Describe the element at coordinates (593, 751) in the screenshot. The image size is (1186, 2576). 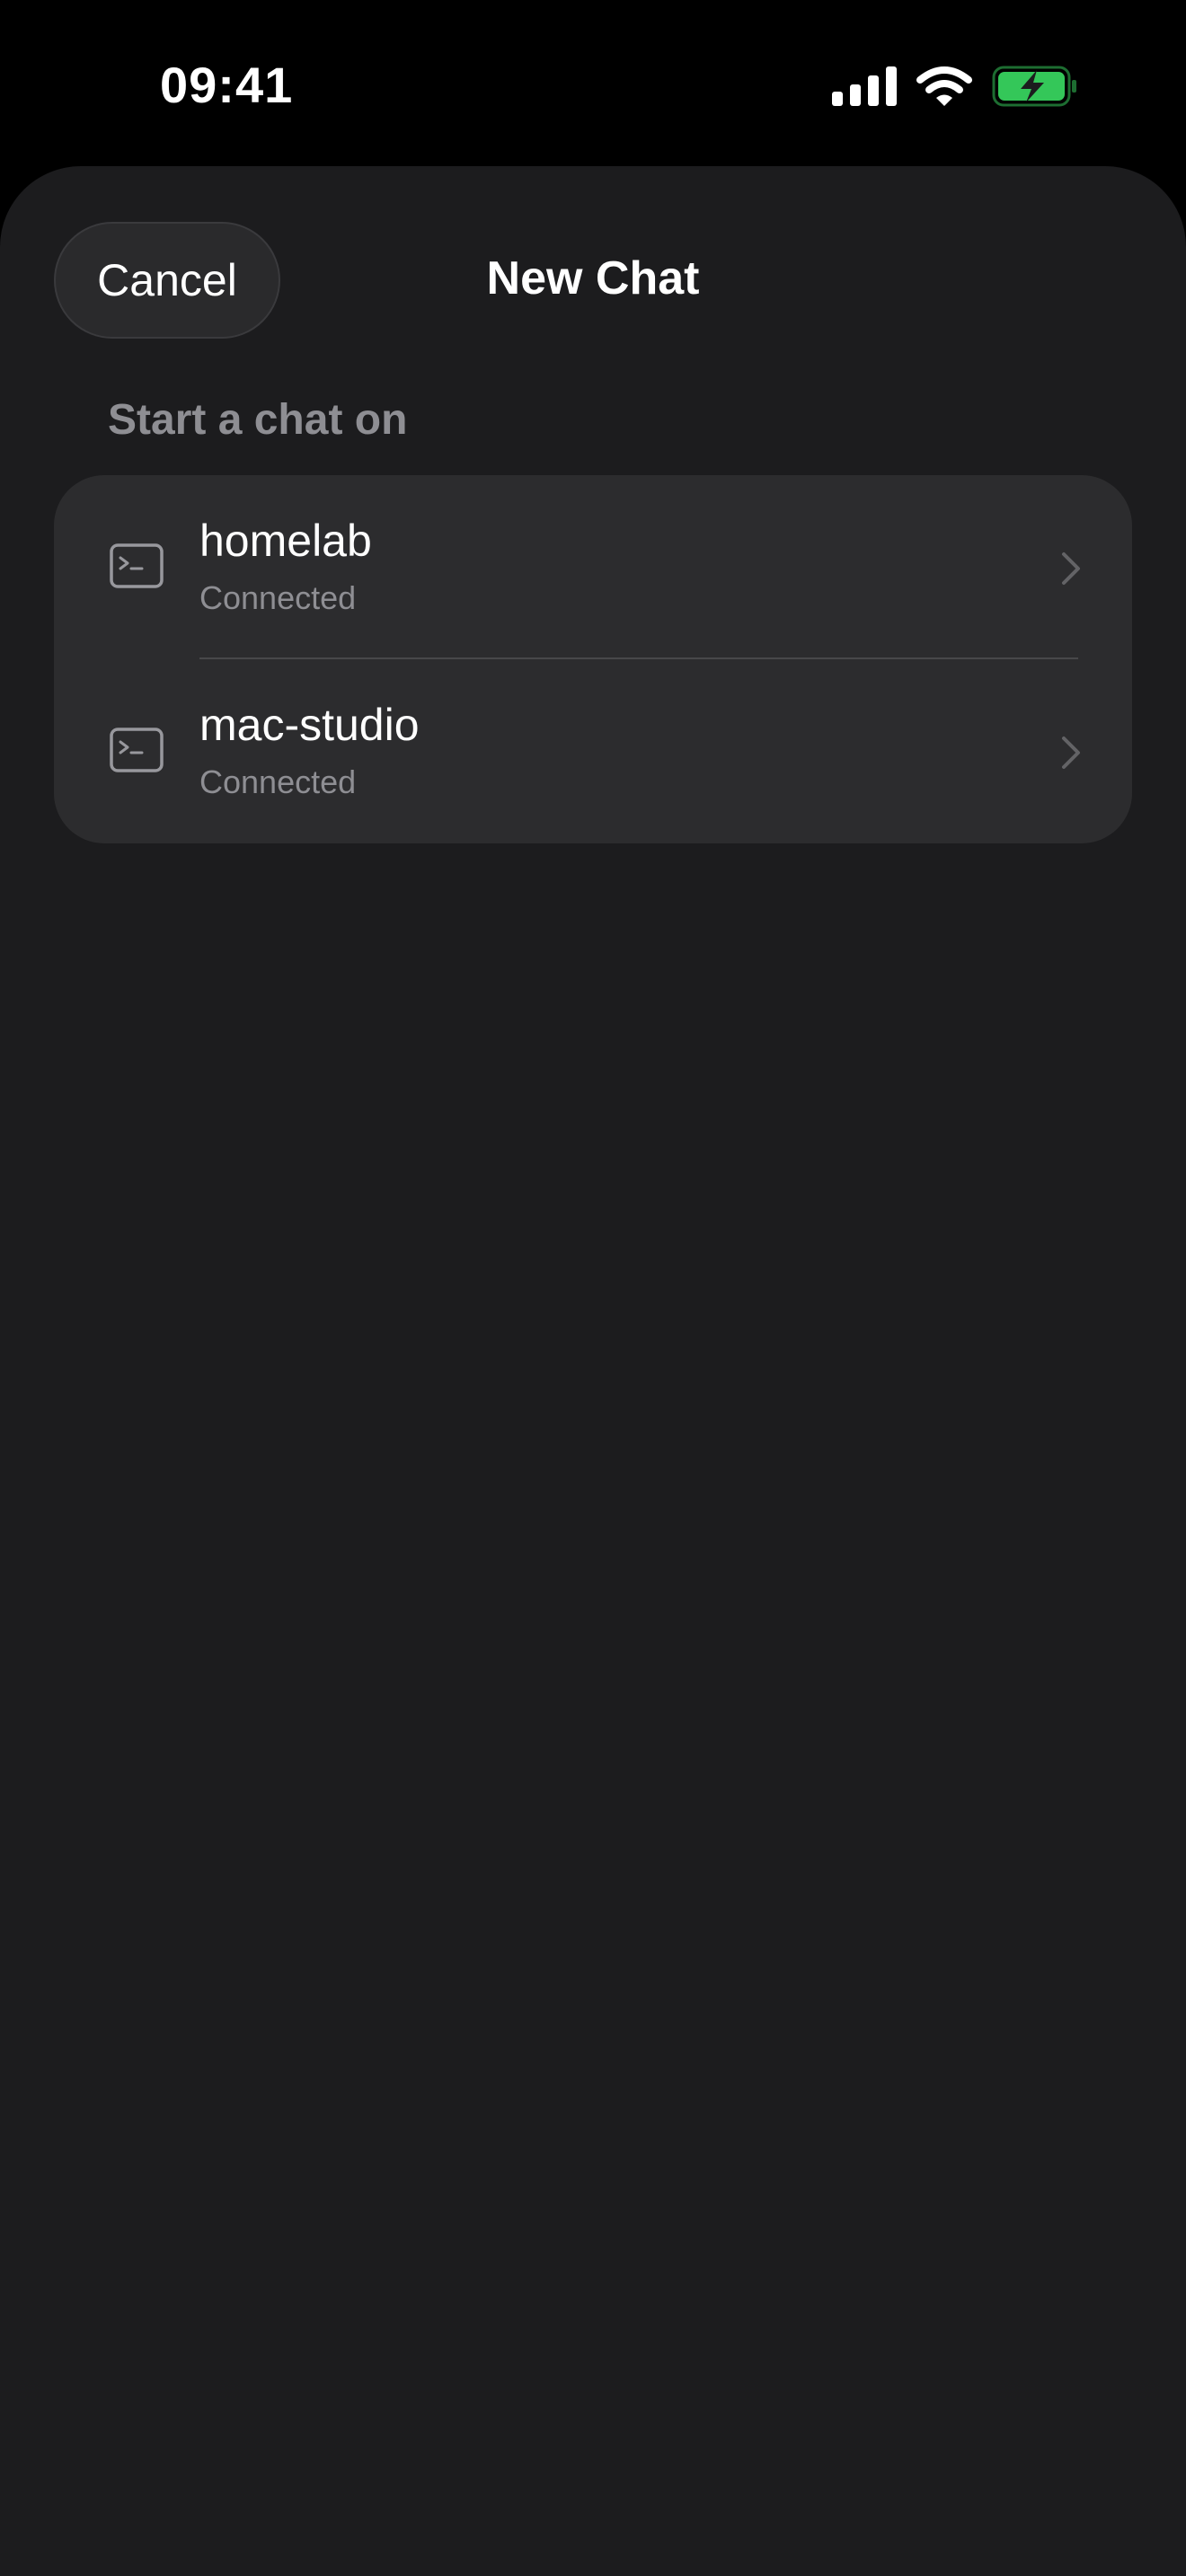
I see `host-row-mac-studio: mac-studio Connected` at that location.